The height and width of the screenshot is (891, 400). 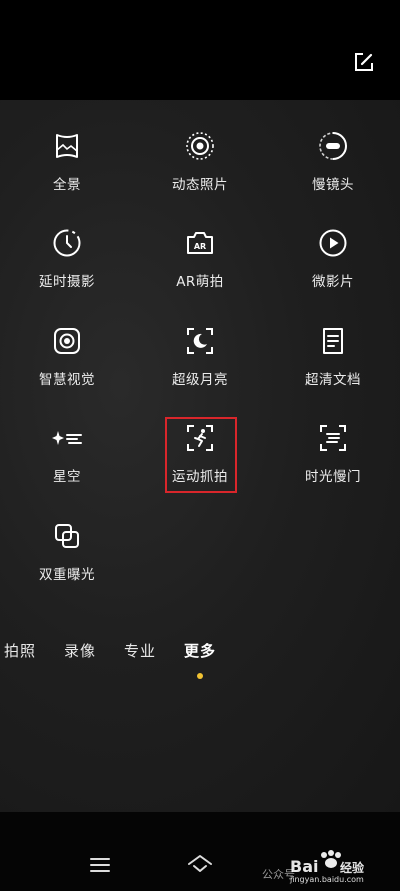 What do you see at coordinates (200, 380) in the screenshot?
I see `mode-label: 超级月亮` at bounding box center [200, 380].